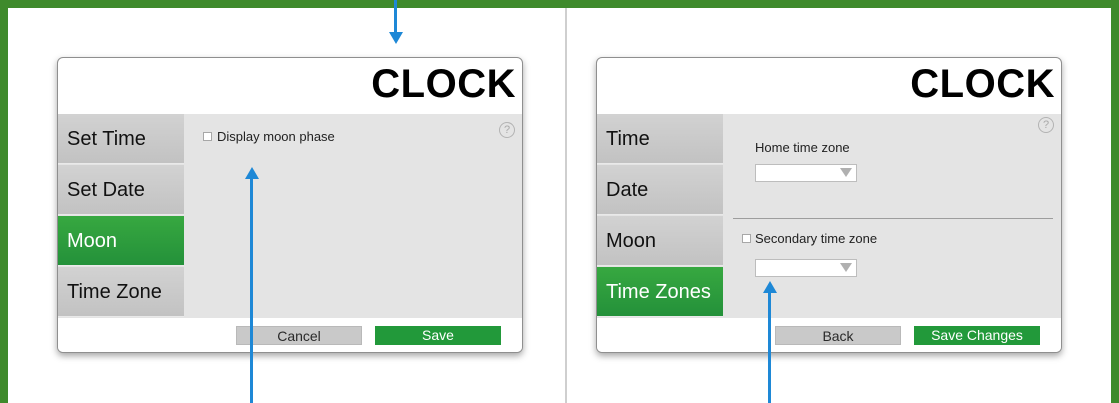 The width and height of the screenshot is (1119, 403). I want to click on nav-item-set-date: Set Date, so click(121, 190).